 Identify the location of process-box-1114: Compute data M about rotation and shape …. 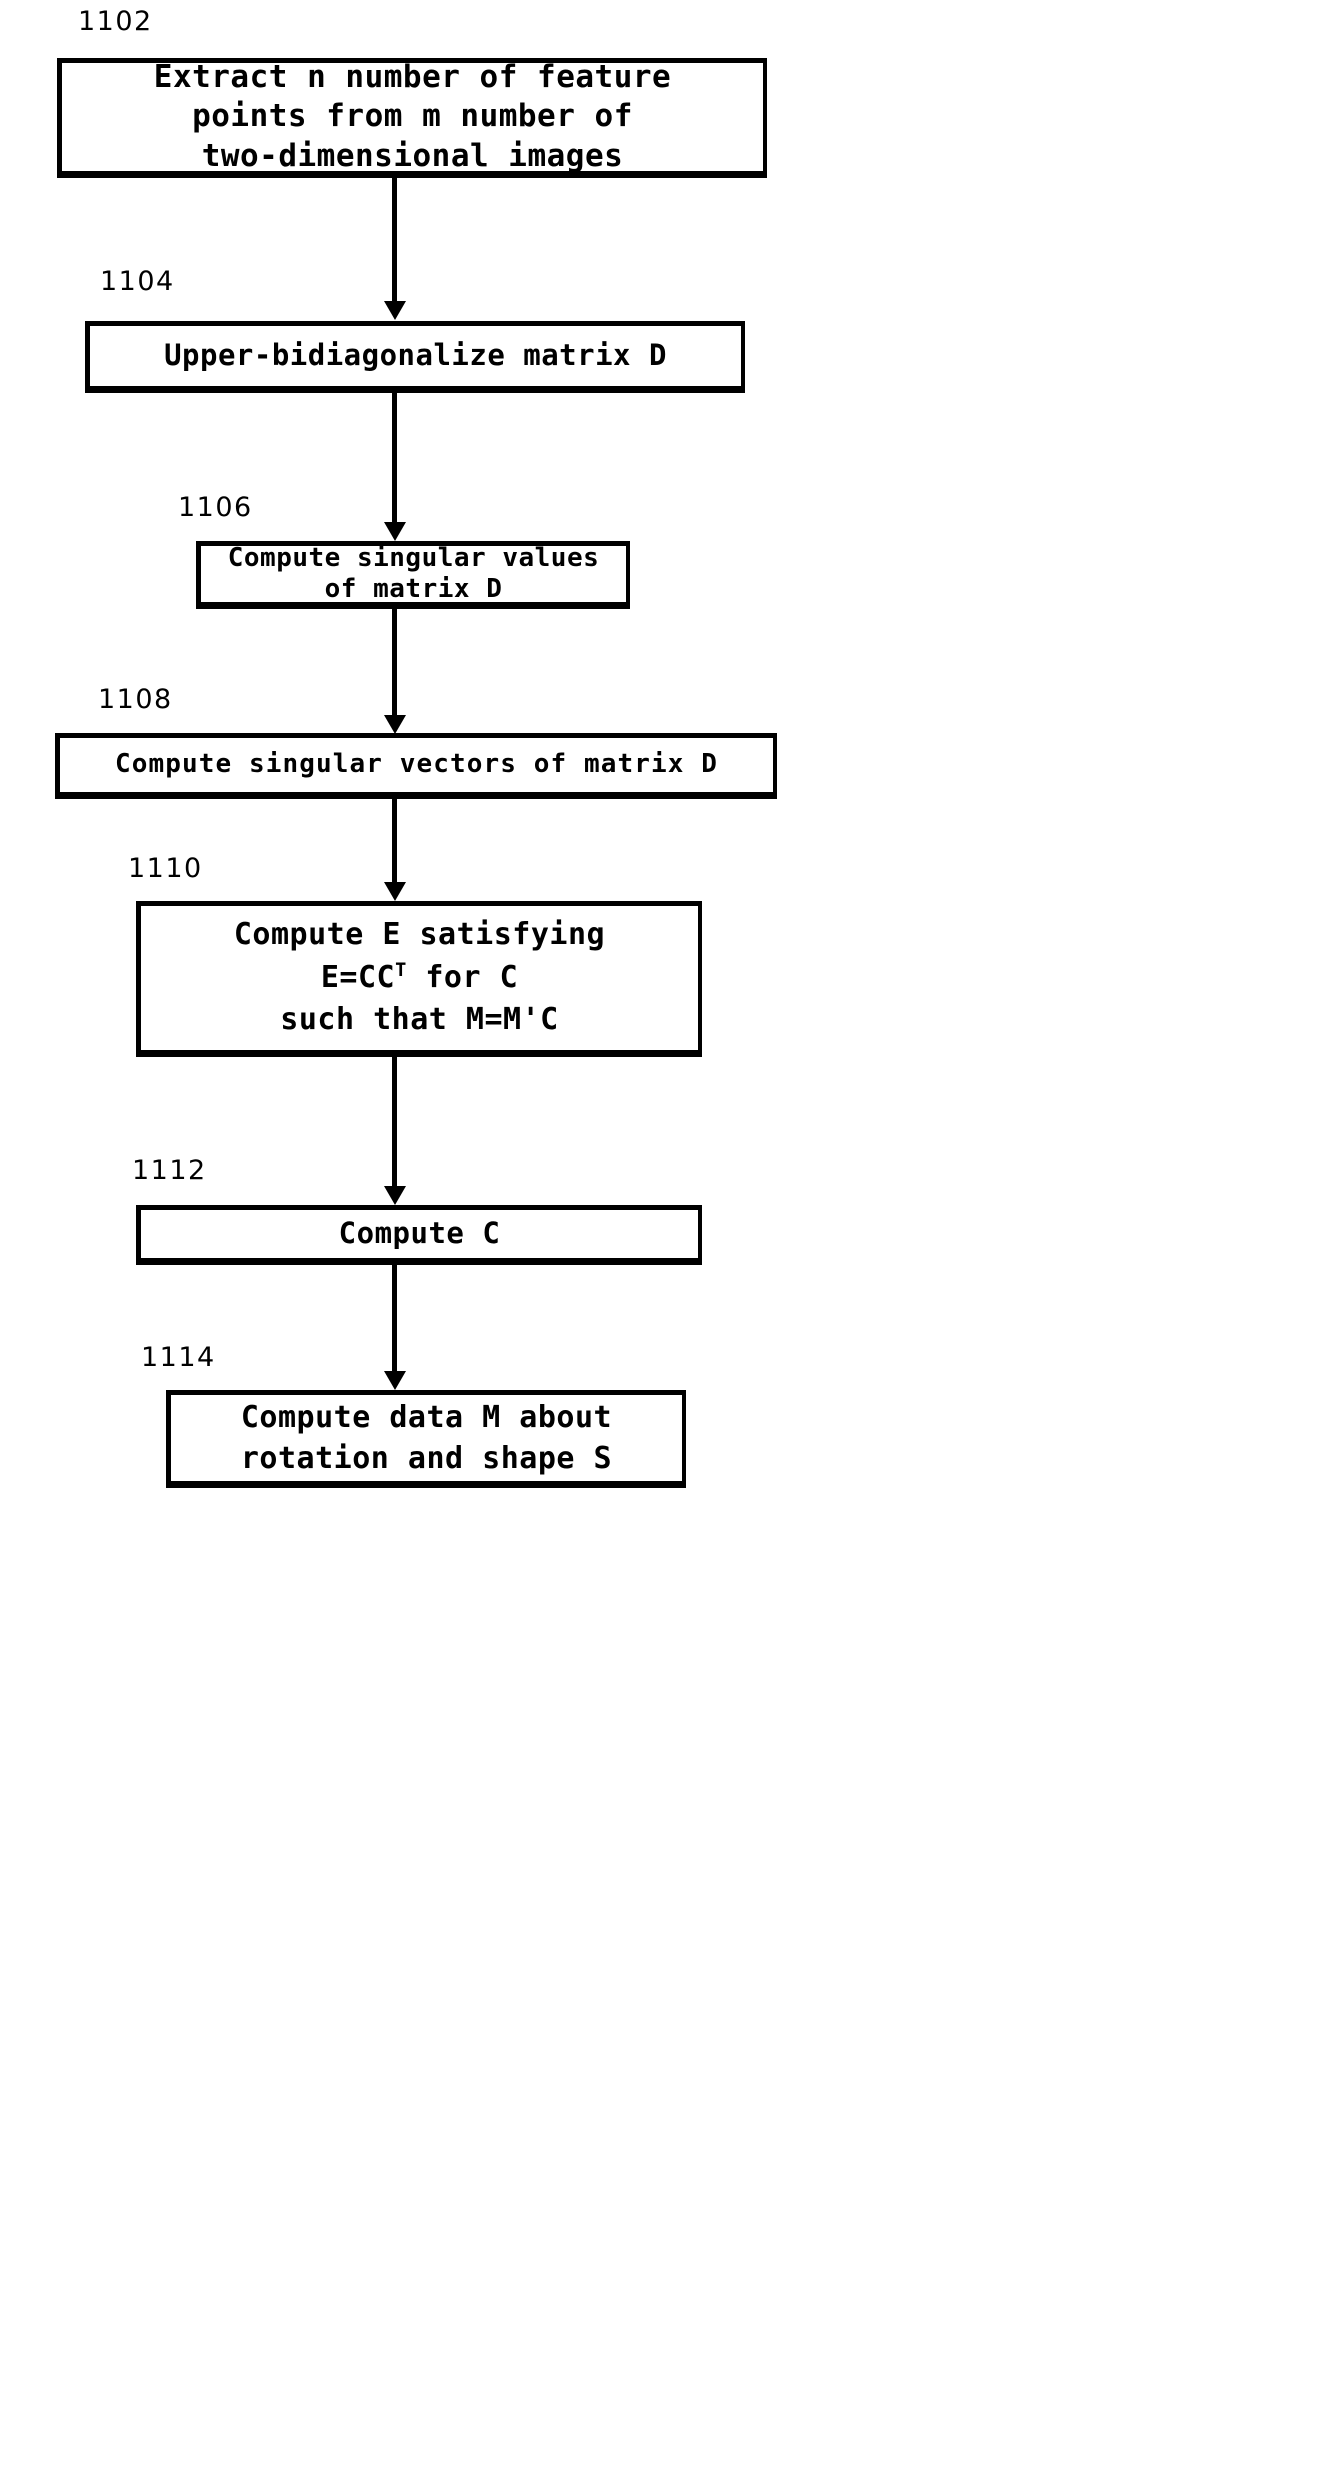
(426, 1439).